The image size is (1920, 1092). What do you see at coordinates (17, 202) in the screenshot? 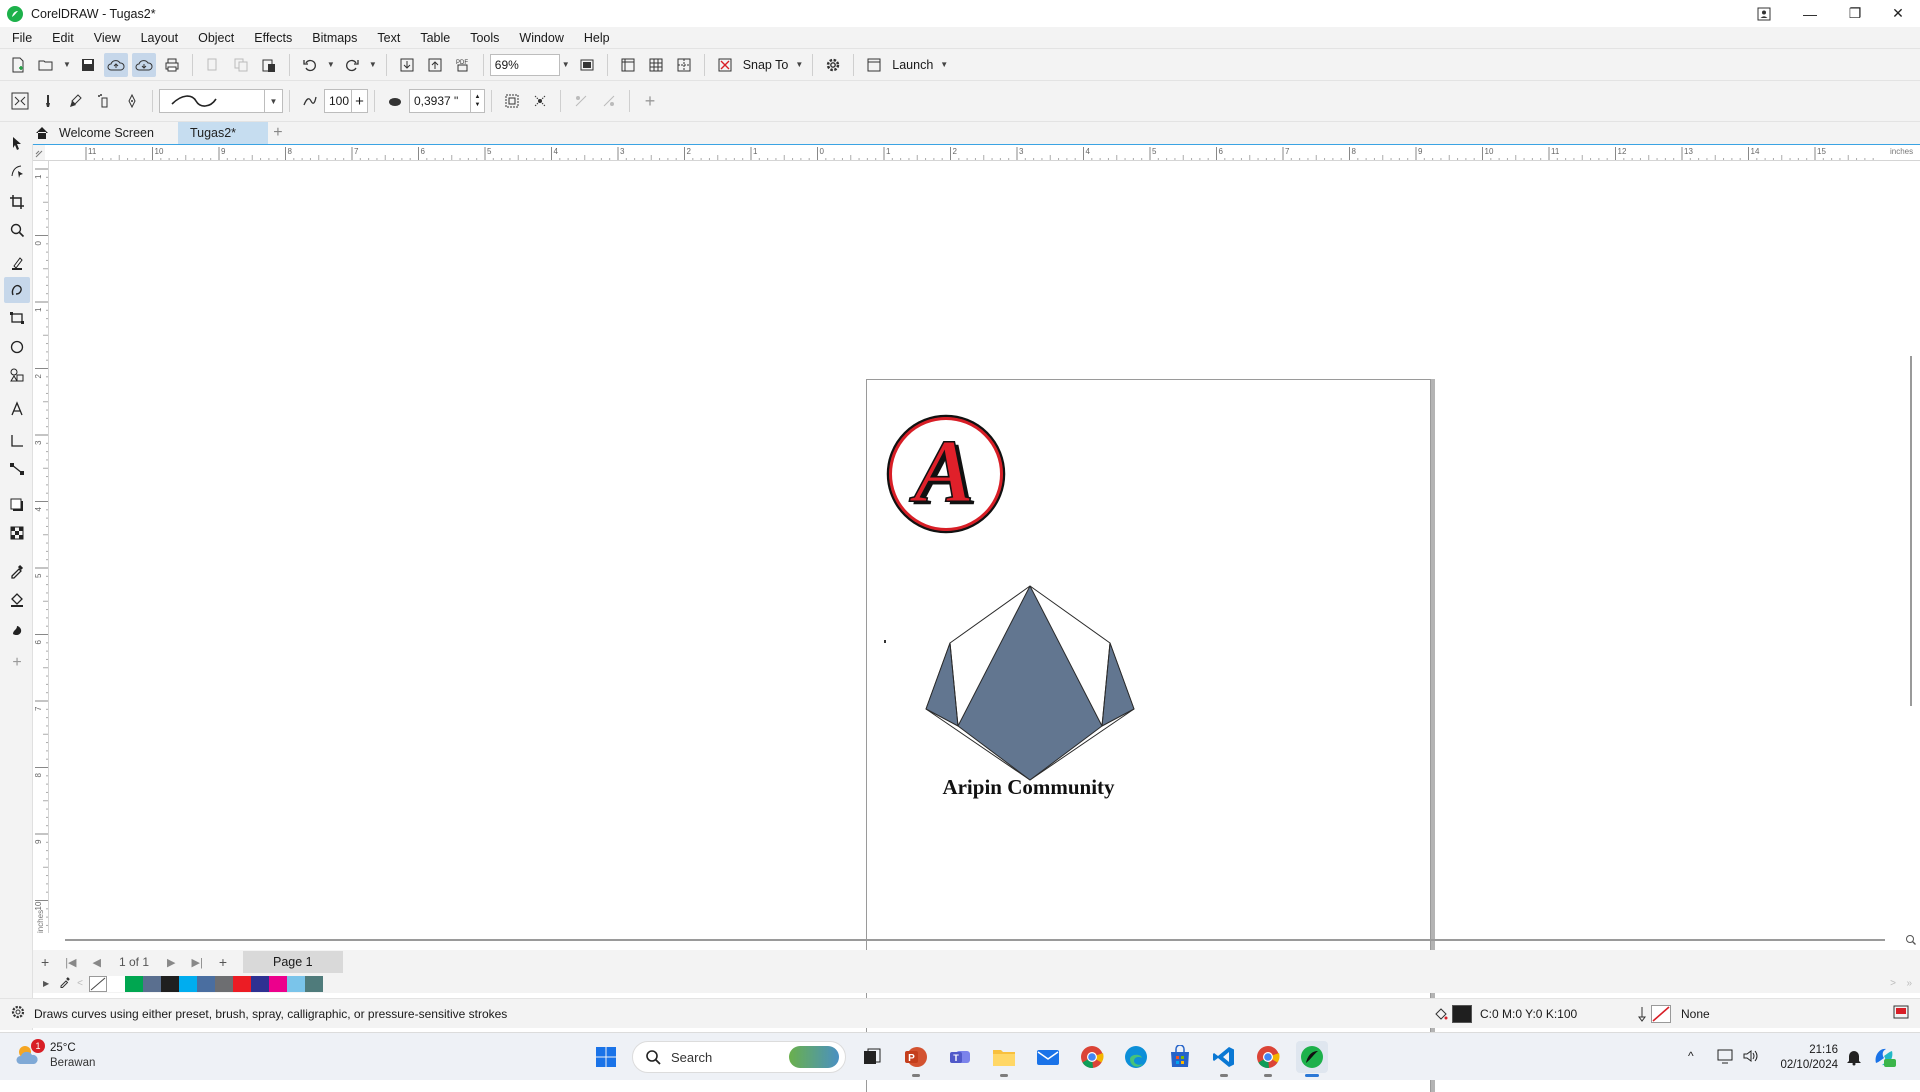
I see `crop-tool-icon` at bounding box center [17, 202].